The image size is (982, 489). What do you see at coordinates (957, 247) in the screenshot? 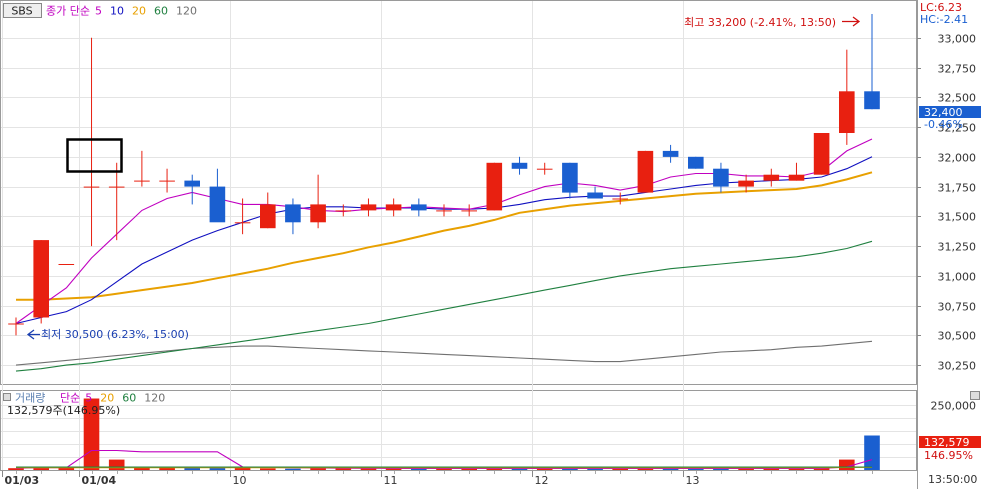
I see `price-tick-label: 31,250` at bounding box center [957, 247].